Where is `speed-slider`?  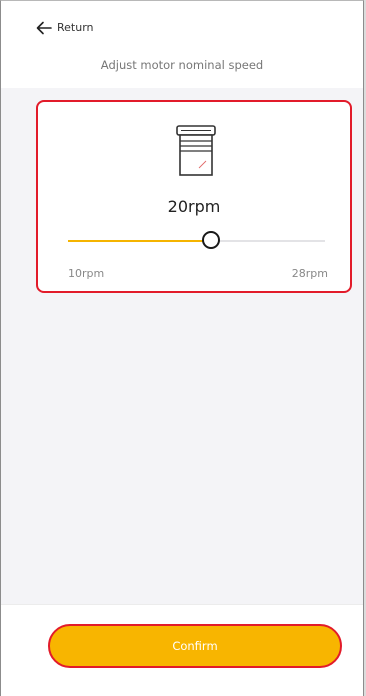
speed-slider is located at coordinates (196, 240).